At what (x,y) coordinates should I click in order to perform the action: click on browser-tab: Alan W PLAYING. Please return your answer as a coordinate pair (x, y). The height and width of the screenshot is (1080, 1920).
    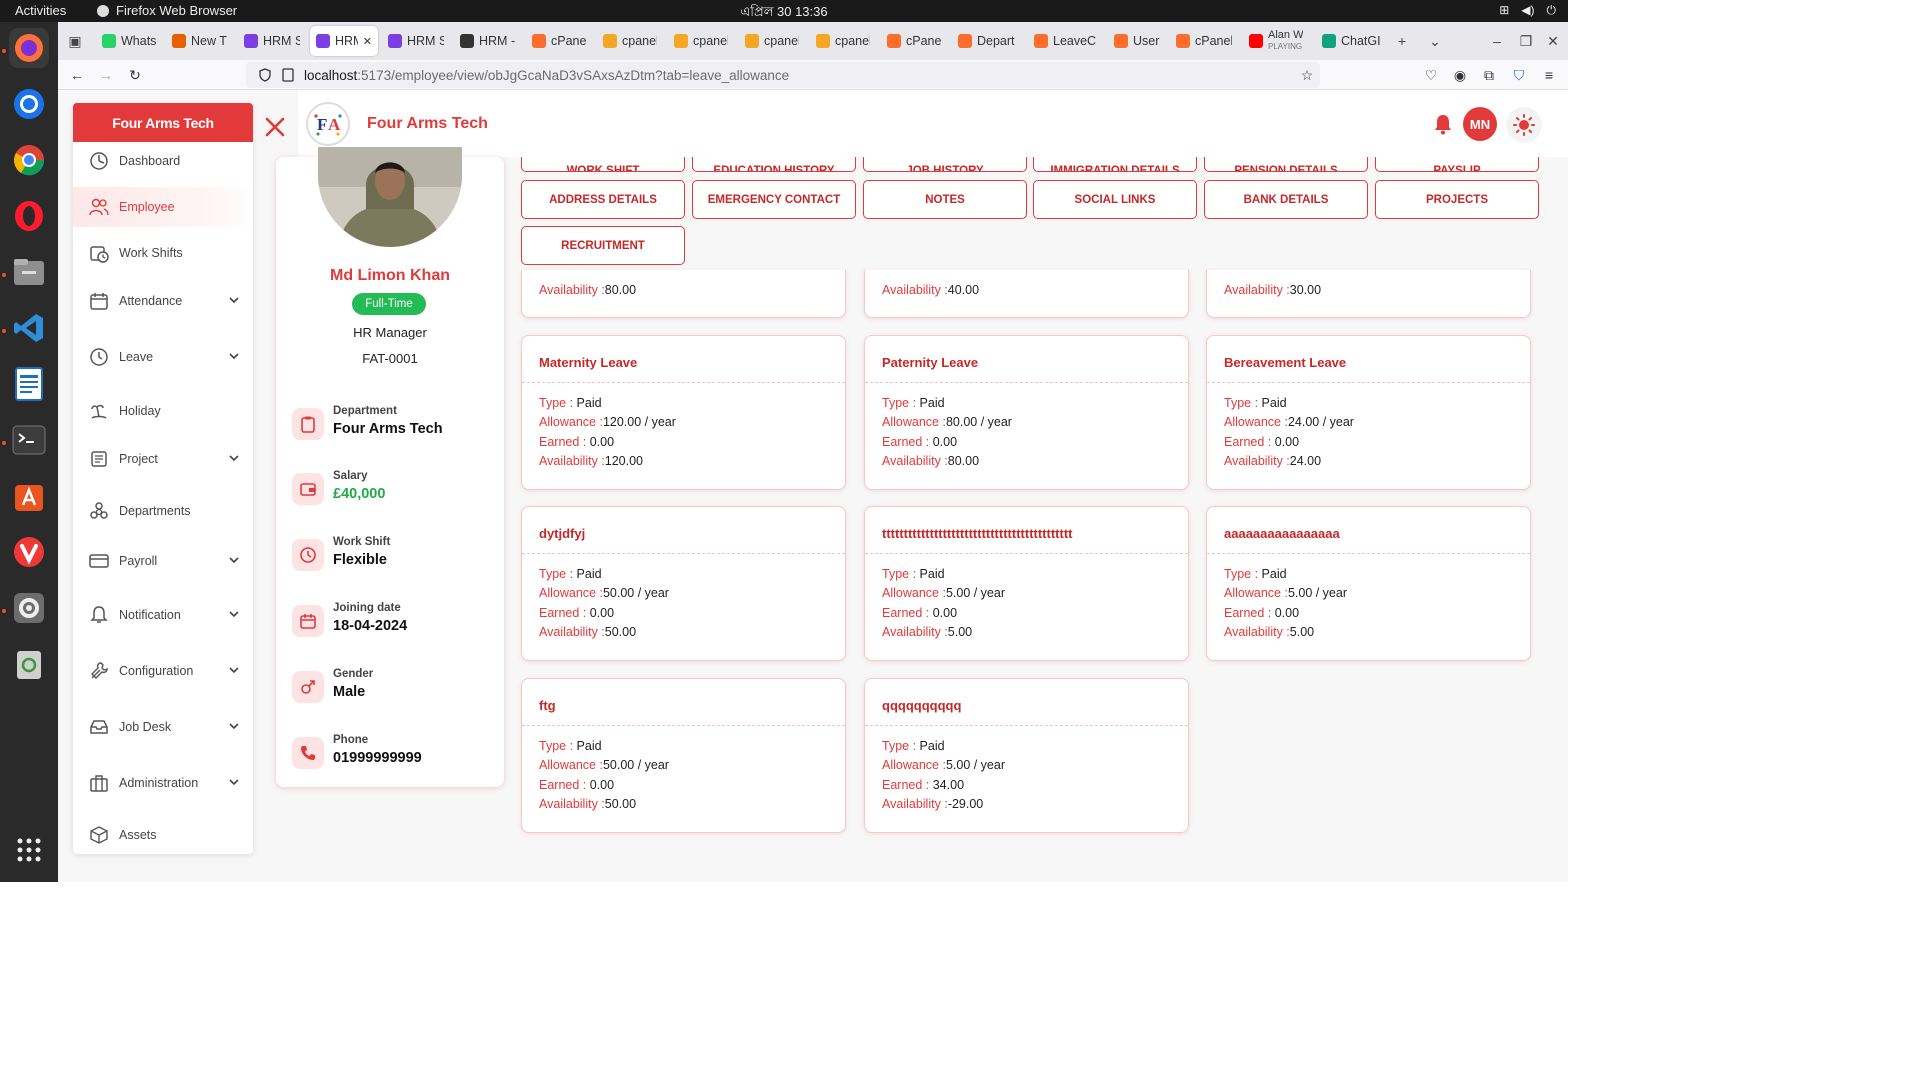
    Looking at the image, I should click on (1277, 41).